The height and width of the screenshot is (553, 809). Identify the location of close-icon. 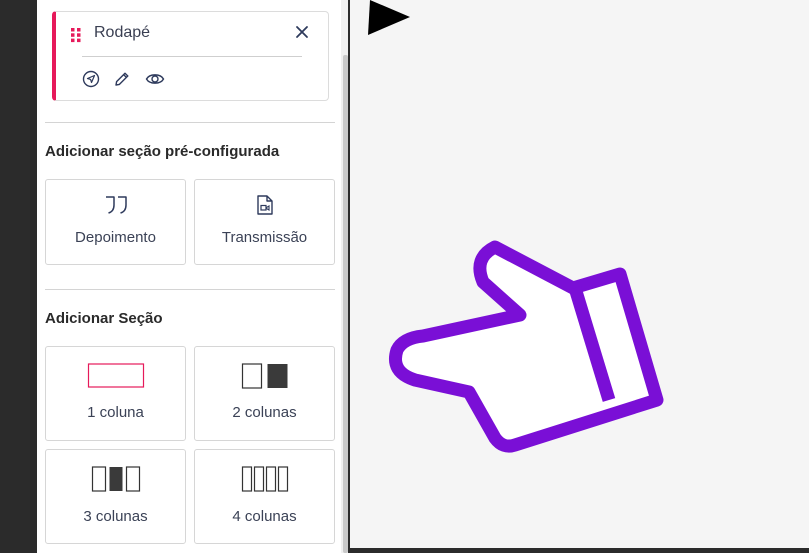
(302, 32).